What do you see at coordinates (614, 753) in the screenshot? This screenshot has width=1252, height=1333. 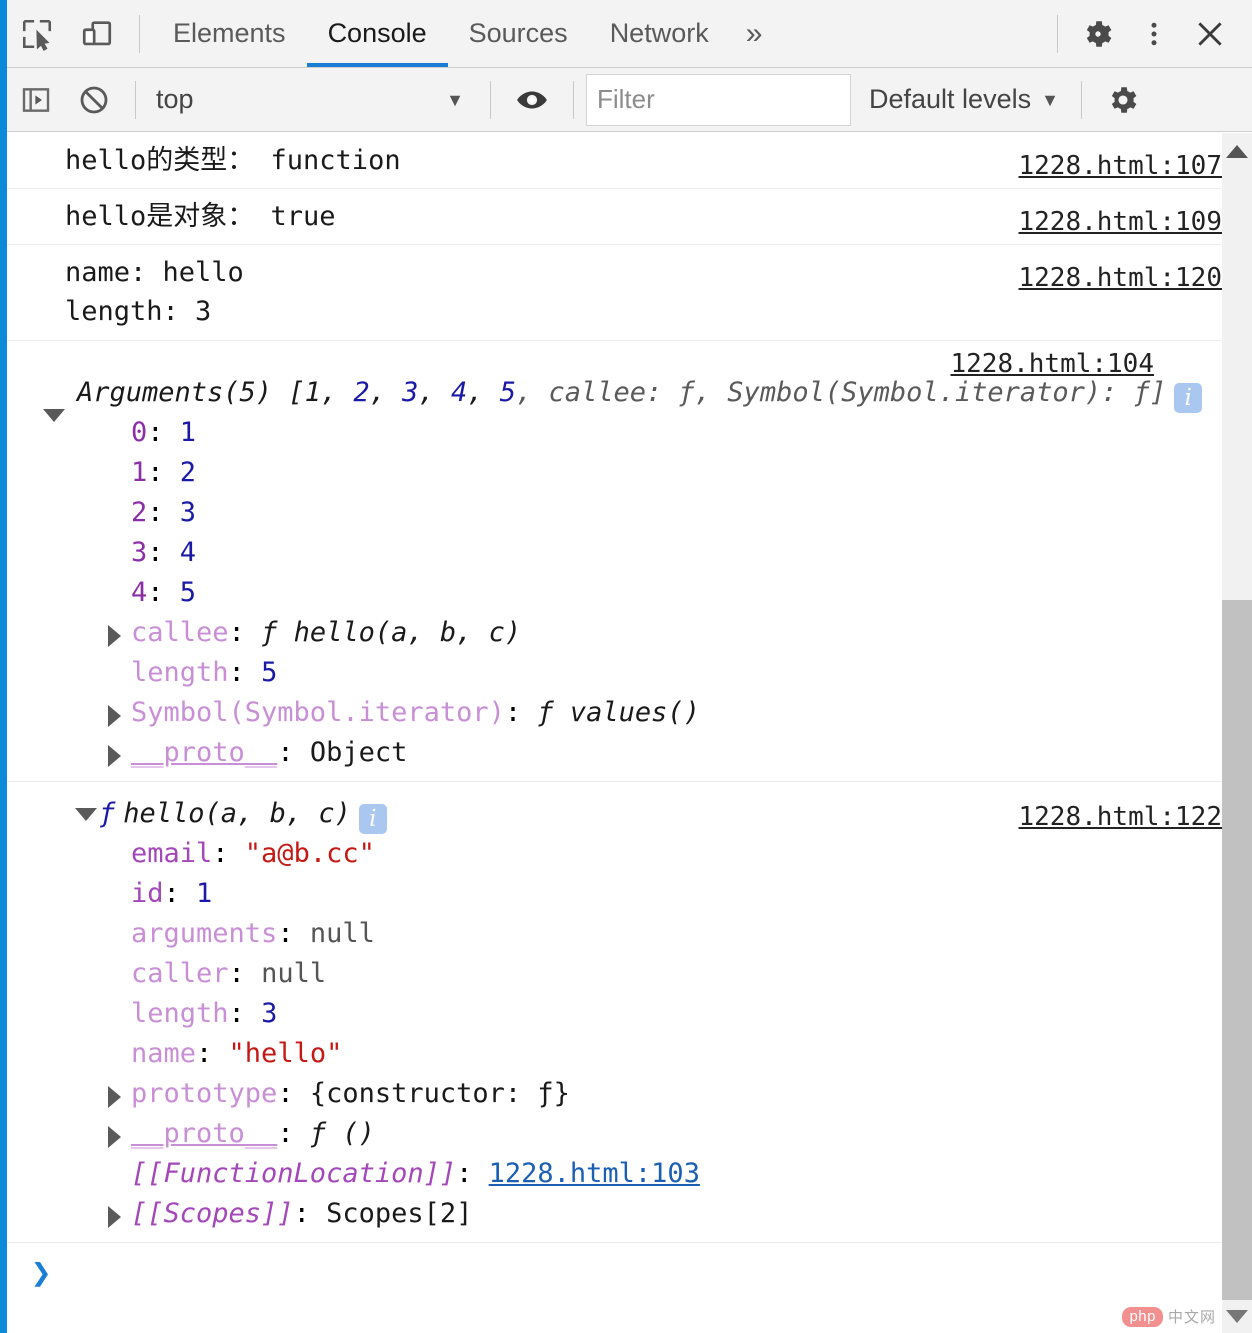 I see `object-property-row: __proto__: Object` at bounding box center [614, 753].